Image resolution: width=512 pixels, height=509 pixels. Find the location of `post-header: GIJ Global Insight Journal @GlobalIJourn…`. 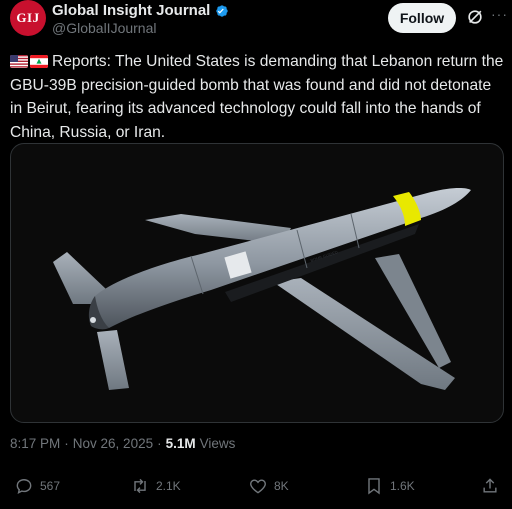

post-header: GIJ Global Insight Journal @GlobalIJourn… is located at coordinates (258, 22).